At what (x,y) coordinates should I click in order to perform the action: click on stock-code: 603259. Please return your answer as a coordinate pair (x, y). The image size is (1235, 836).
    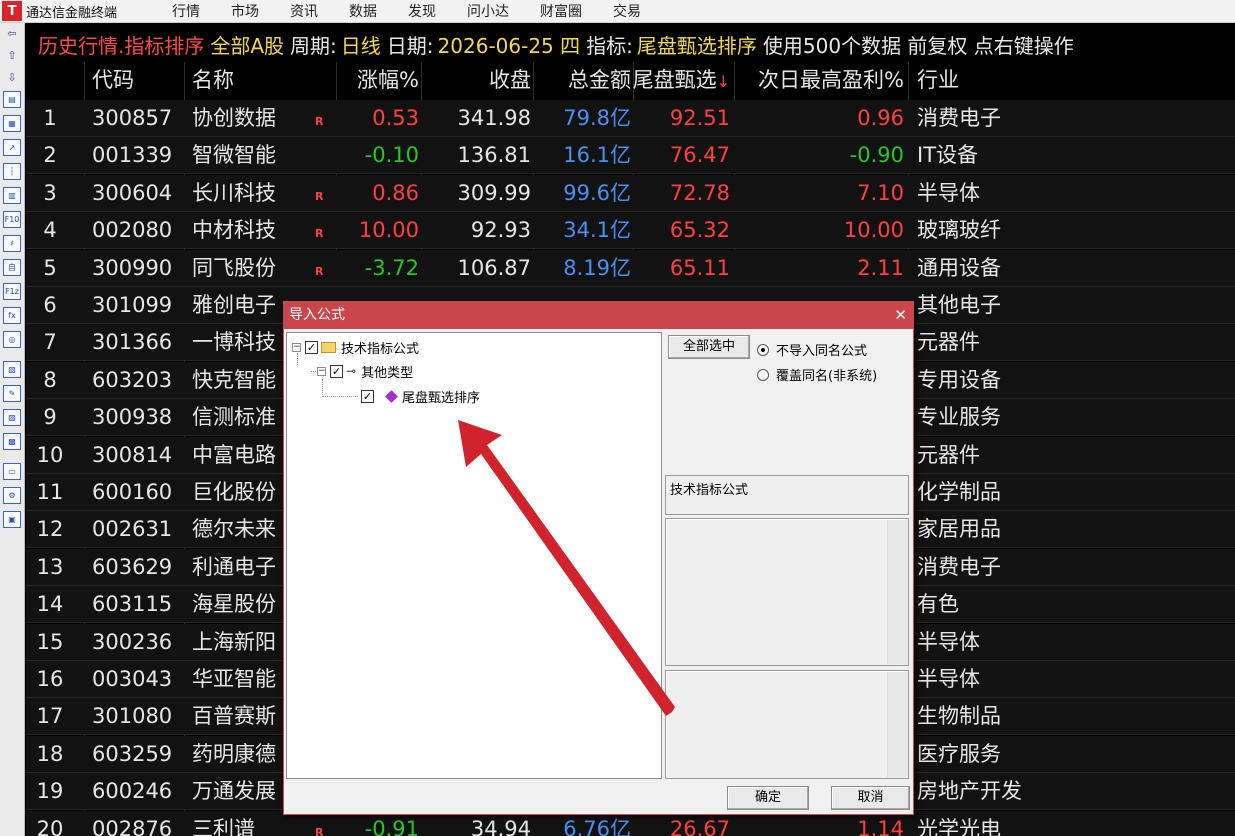
    Looking at the image, I should click on (132, 753).